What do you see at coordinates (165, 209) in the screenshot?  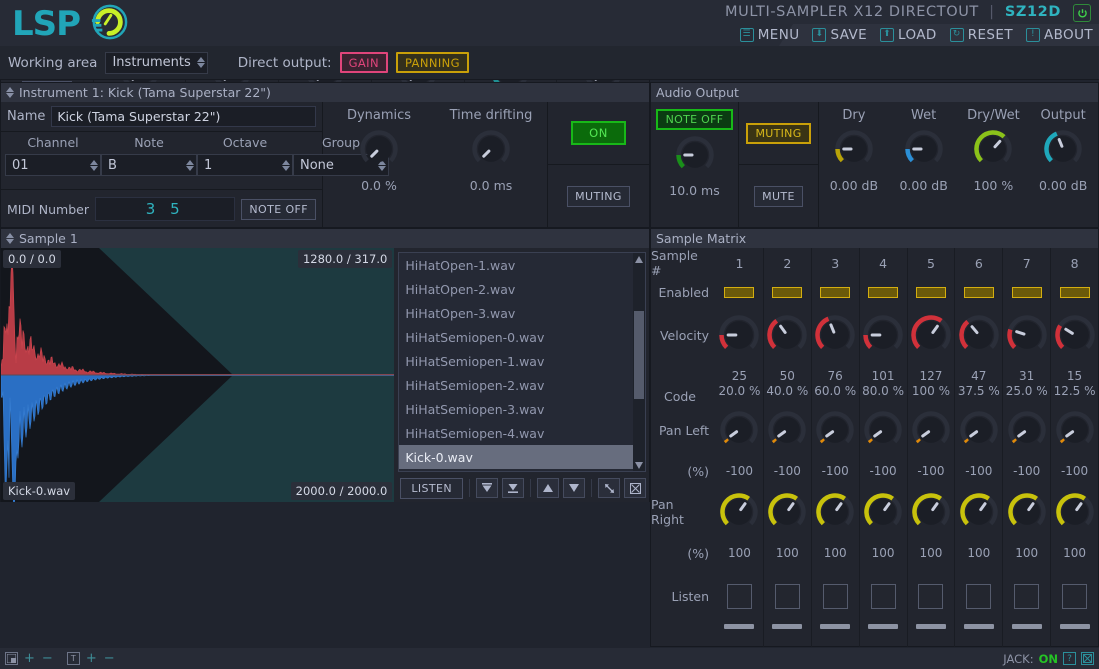 I see `midi-number-value: 3 5` at bounding box center [165, 209].